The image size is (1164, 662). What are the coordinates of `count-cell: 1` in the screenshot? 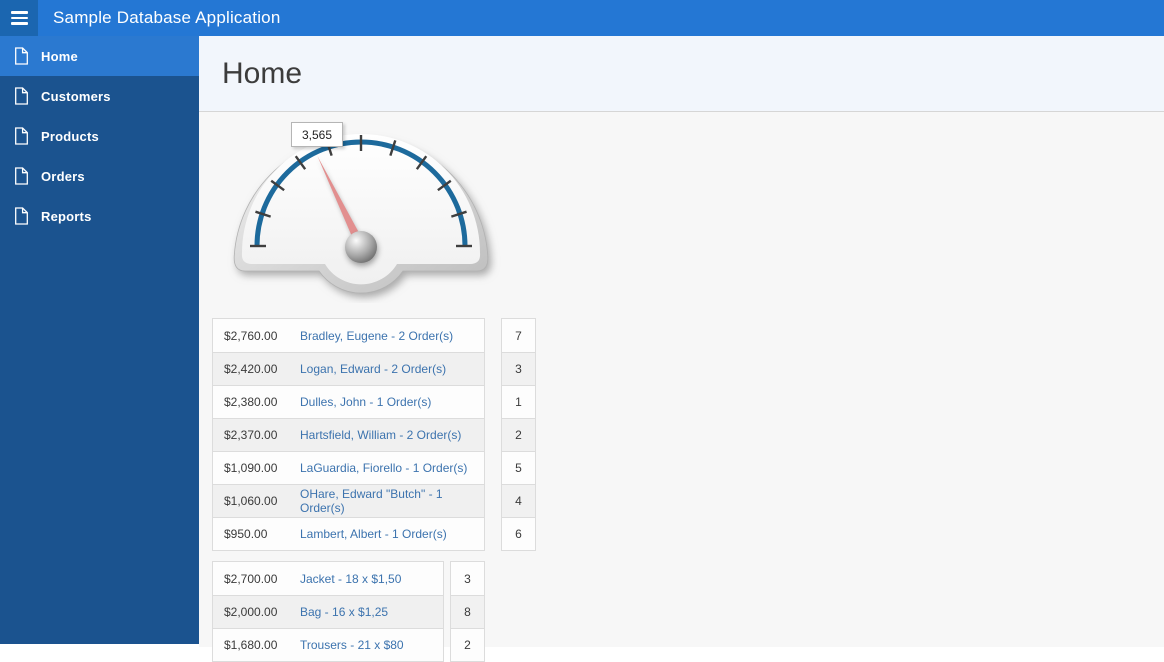 It's located at (518, 401).